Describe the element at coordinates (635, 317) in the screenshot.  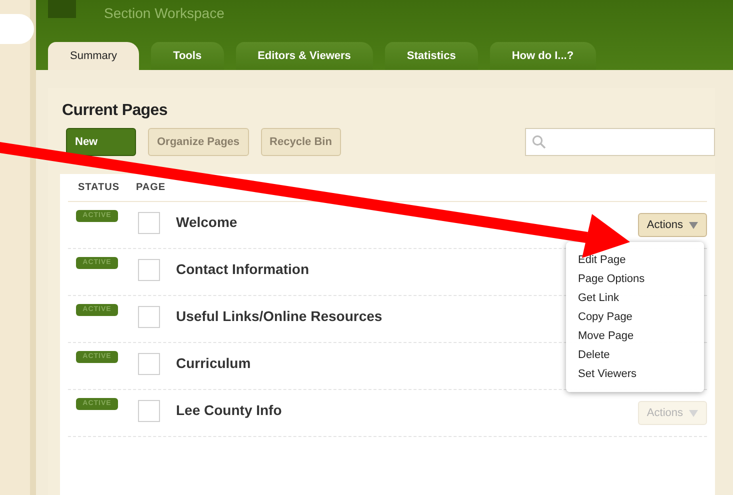
I see `menu-item: Copy Page` at that location.